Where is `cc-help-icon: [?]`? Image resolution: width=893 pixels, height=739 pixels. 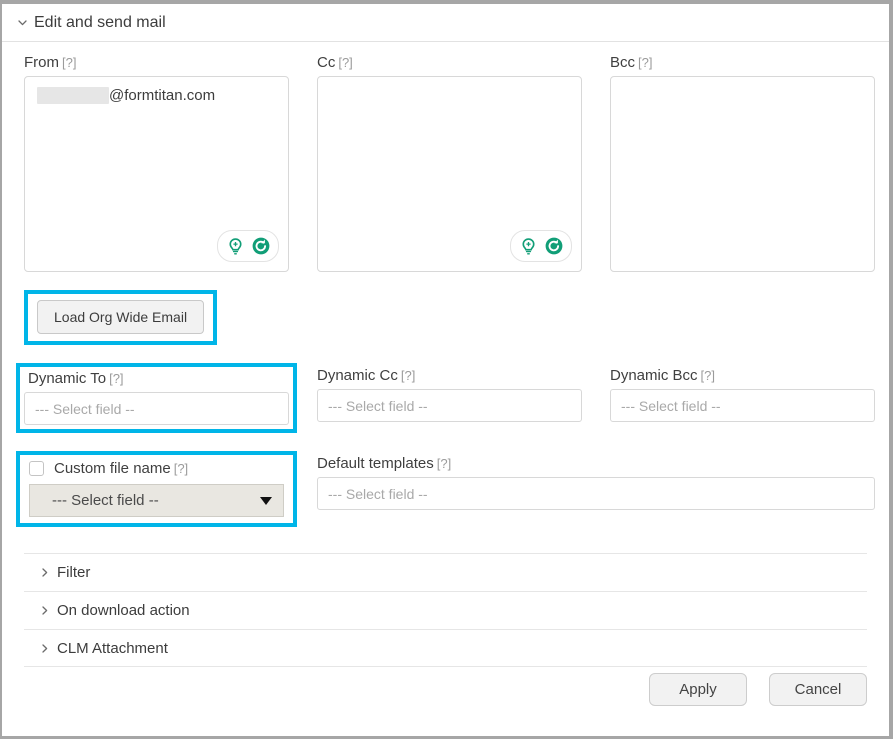 cc-help-icon: [?] is located at coordinates (345, 62).